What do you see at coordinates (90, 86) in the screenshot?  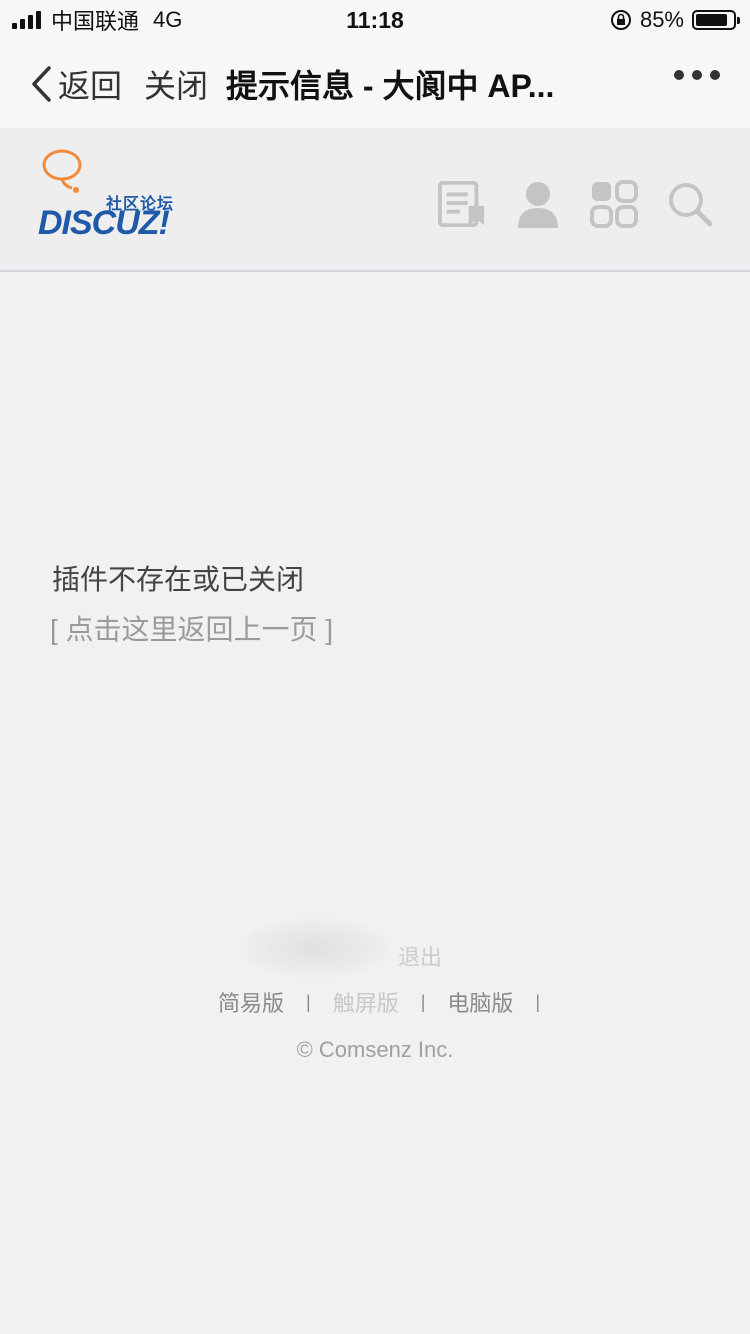 I see `back-label: 返回` at bounding box center [90, 86].